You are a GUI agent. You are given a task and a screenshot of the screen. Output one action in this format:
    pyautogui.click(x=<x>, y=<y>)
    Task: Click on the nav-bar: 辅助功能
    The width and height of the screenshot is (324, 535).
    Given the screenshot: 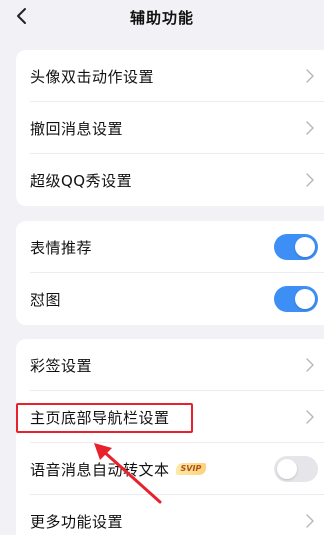 What is the action you would take?
    pyautogui.click(x=162, y=17)
    